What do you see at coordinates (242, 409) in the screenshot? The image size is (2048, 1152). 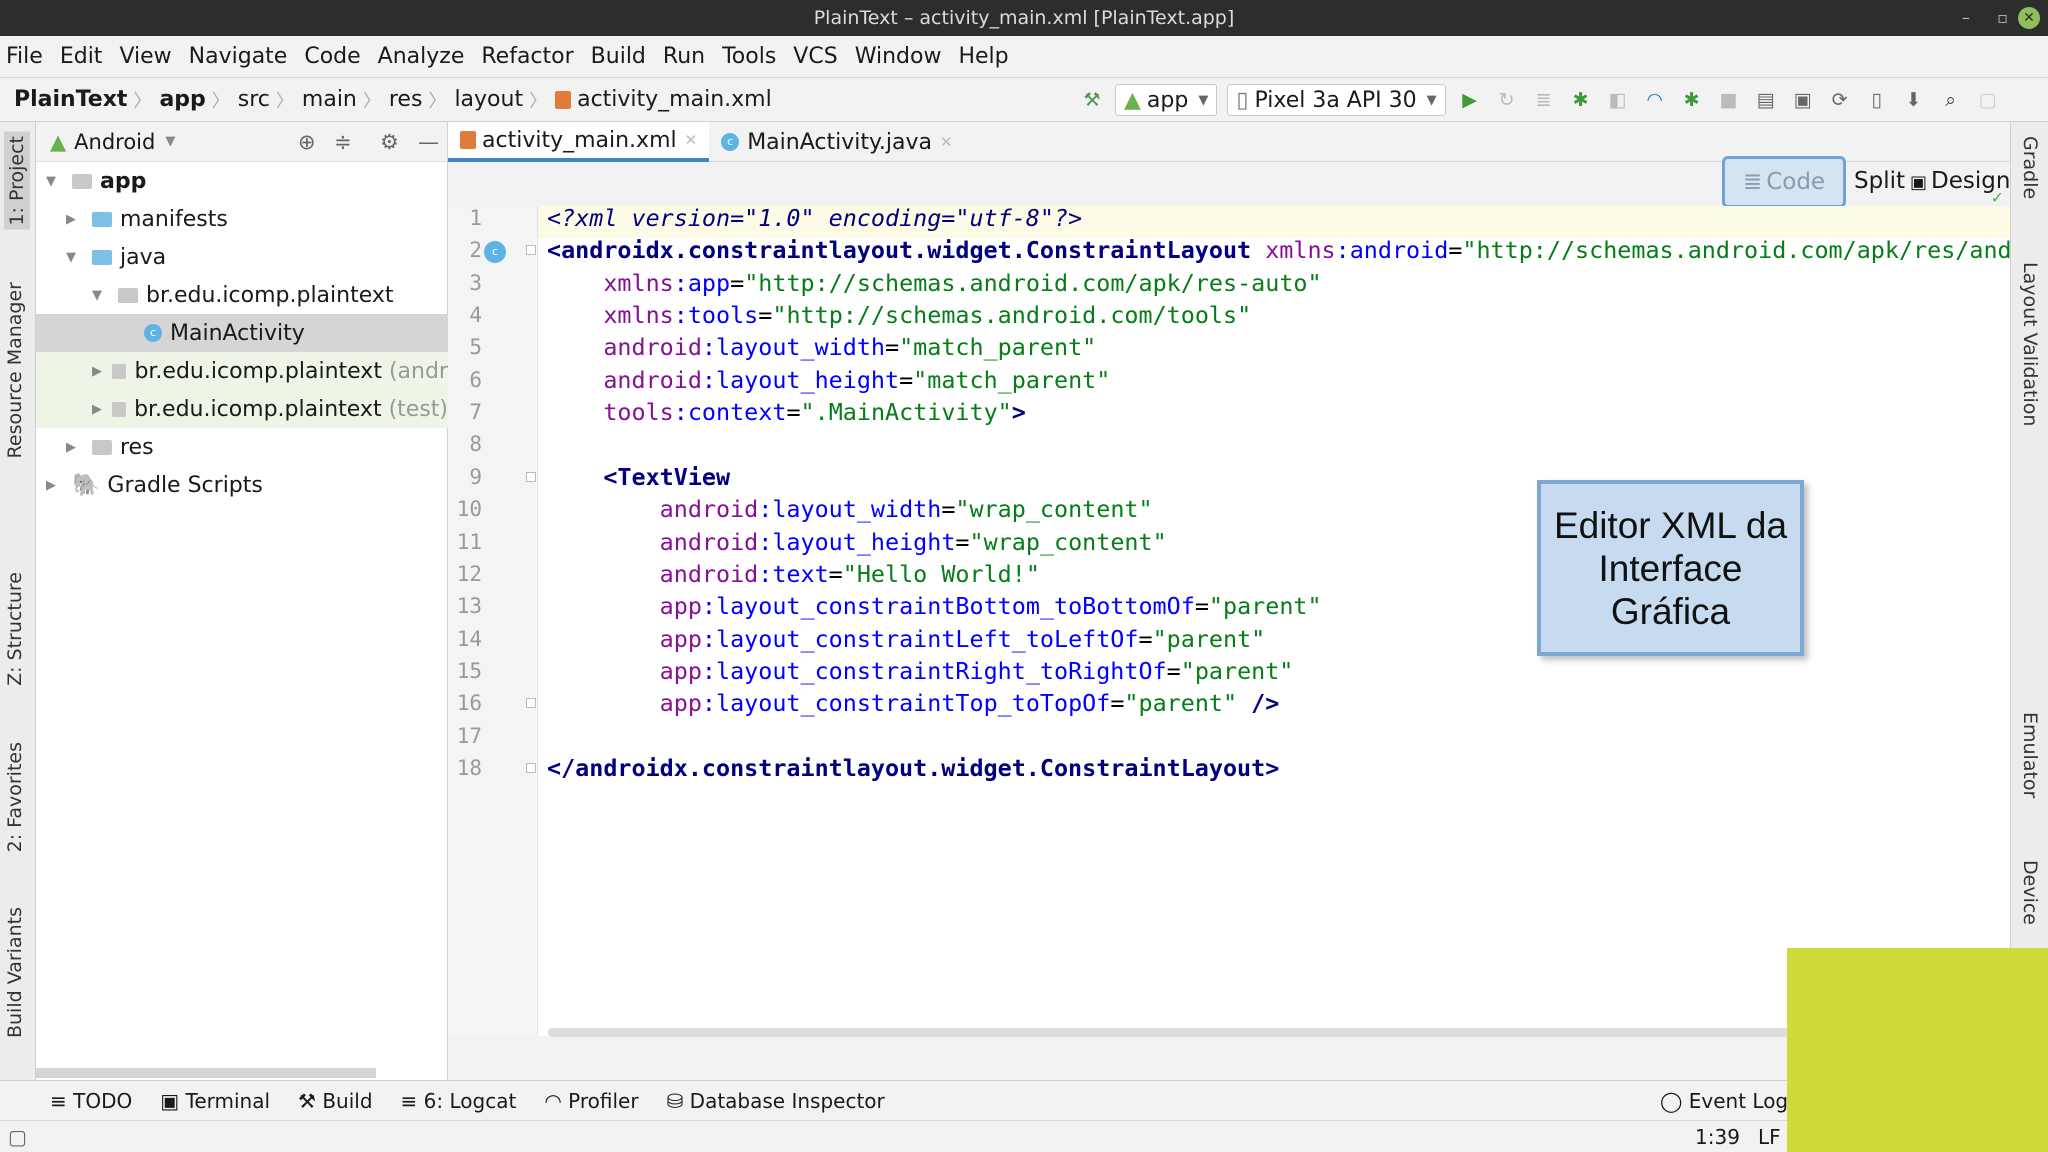 I see `tree-item-package-test: ▶ br.edu.icomp.plaintext (test)` at bounding box center [242, 409].